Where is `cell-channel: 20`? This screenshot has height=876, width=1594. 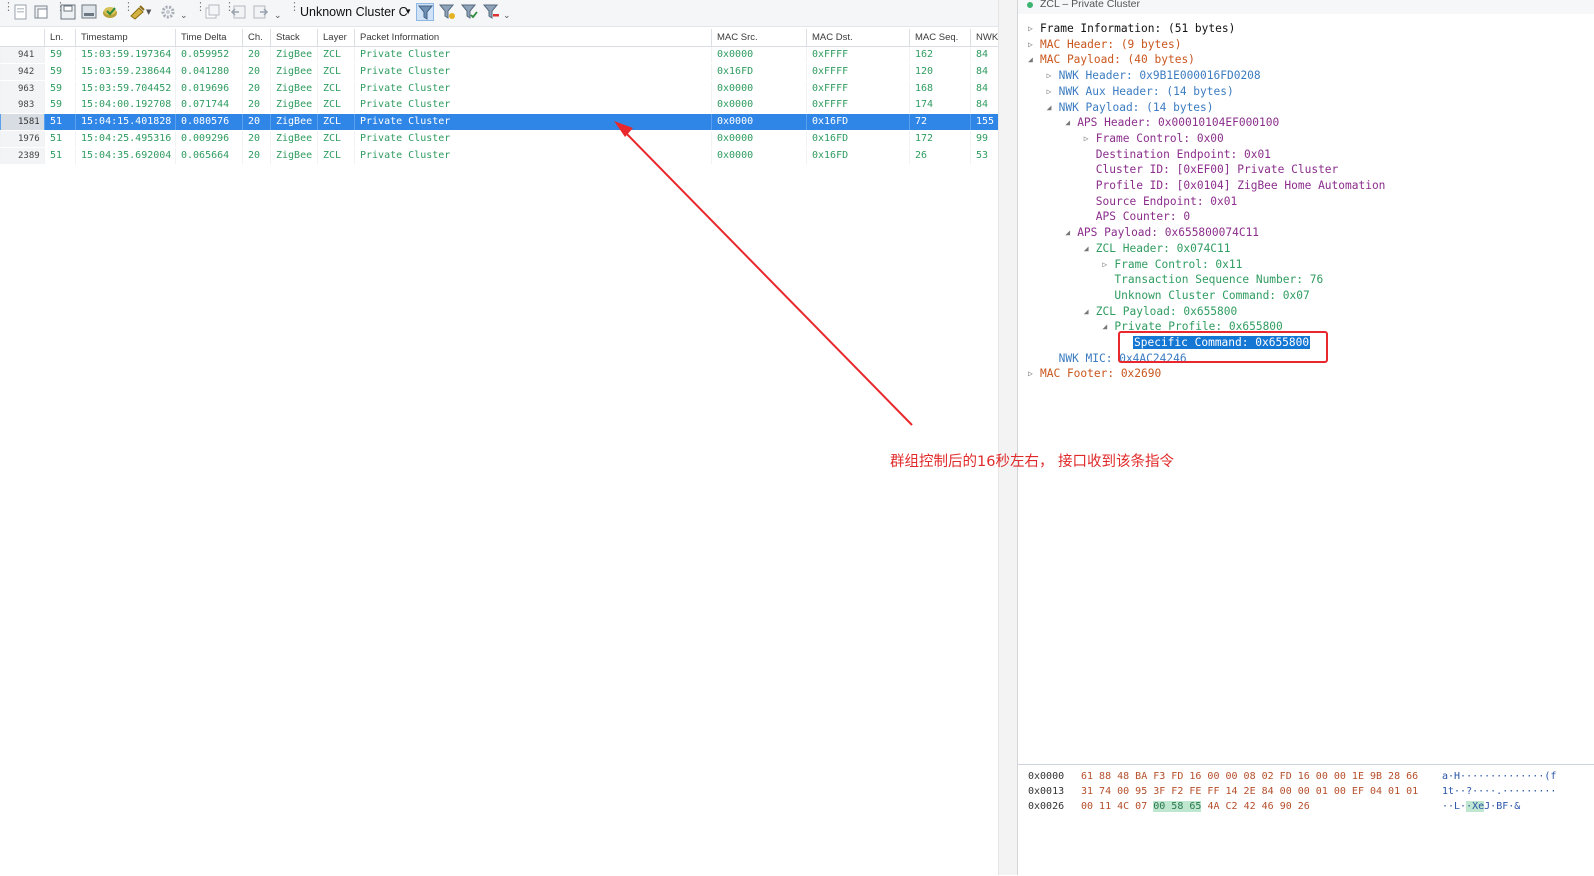
cell-channel: 20 is located at coordinates (256, 55).